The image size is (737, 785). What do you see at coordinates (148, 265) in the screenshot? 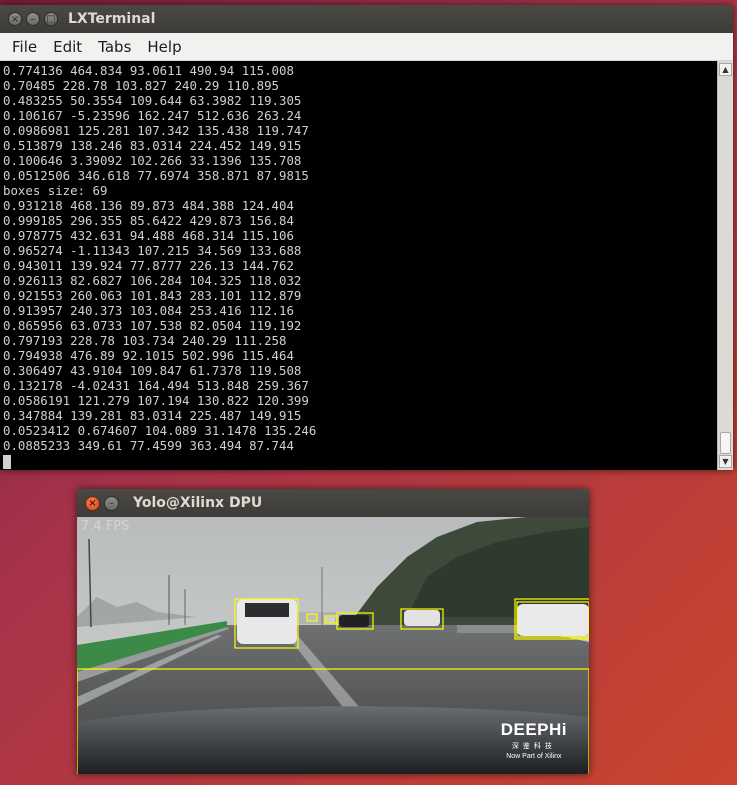
I see `terminal-line: 0.943011 139.924 77.8777 226.13 144.762` at bounding box center [148, 265].